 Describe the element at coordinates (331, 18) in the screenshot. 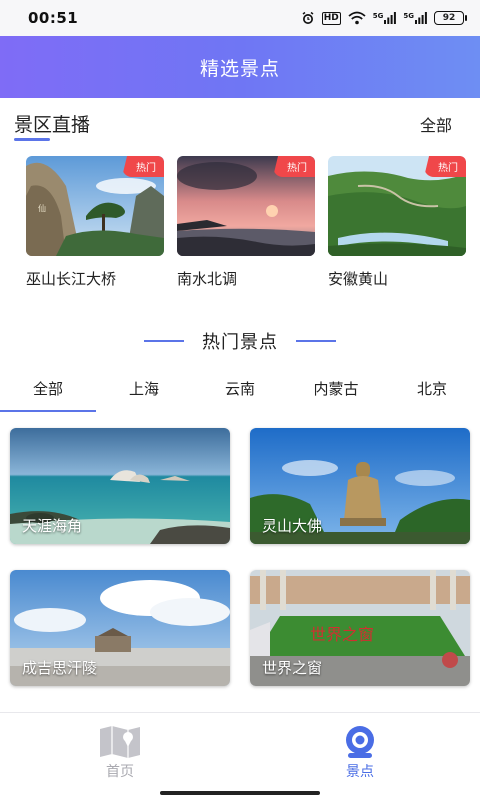

I see `hd-icon: HD` at that location.